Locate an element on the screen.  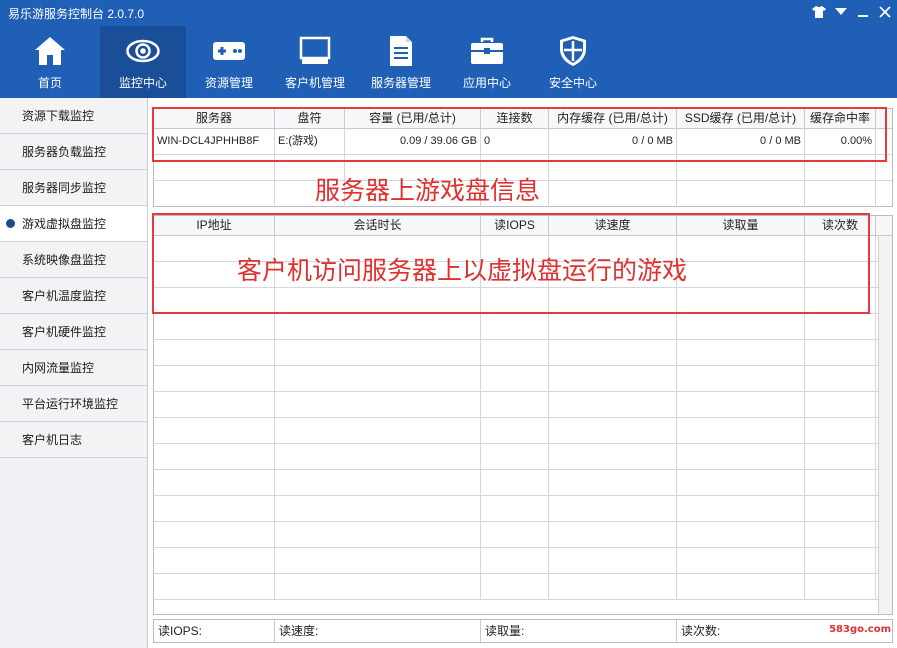
sidebar-item-label: 资源下载监控 is located at coordinates (58, 116).